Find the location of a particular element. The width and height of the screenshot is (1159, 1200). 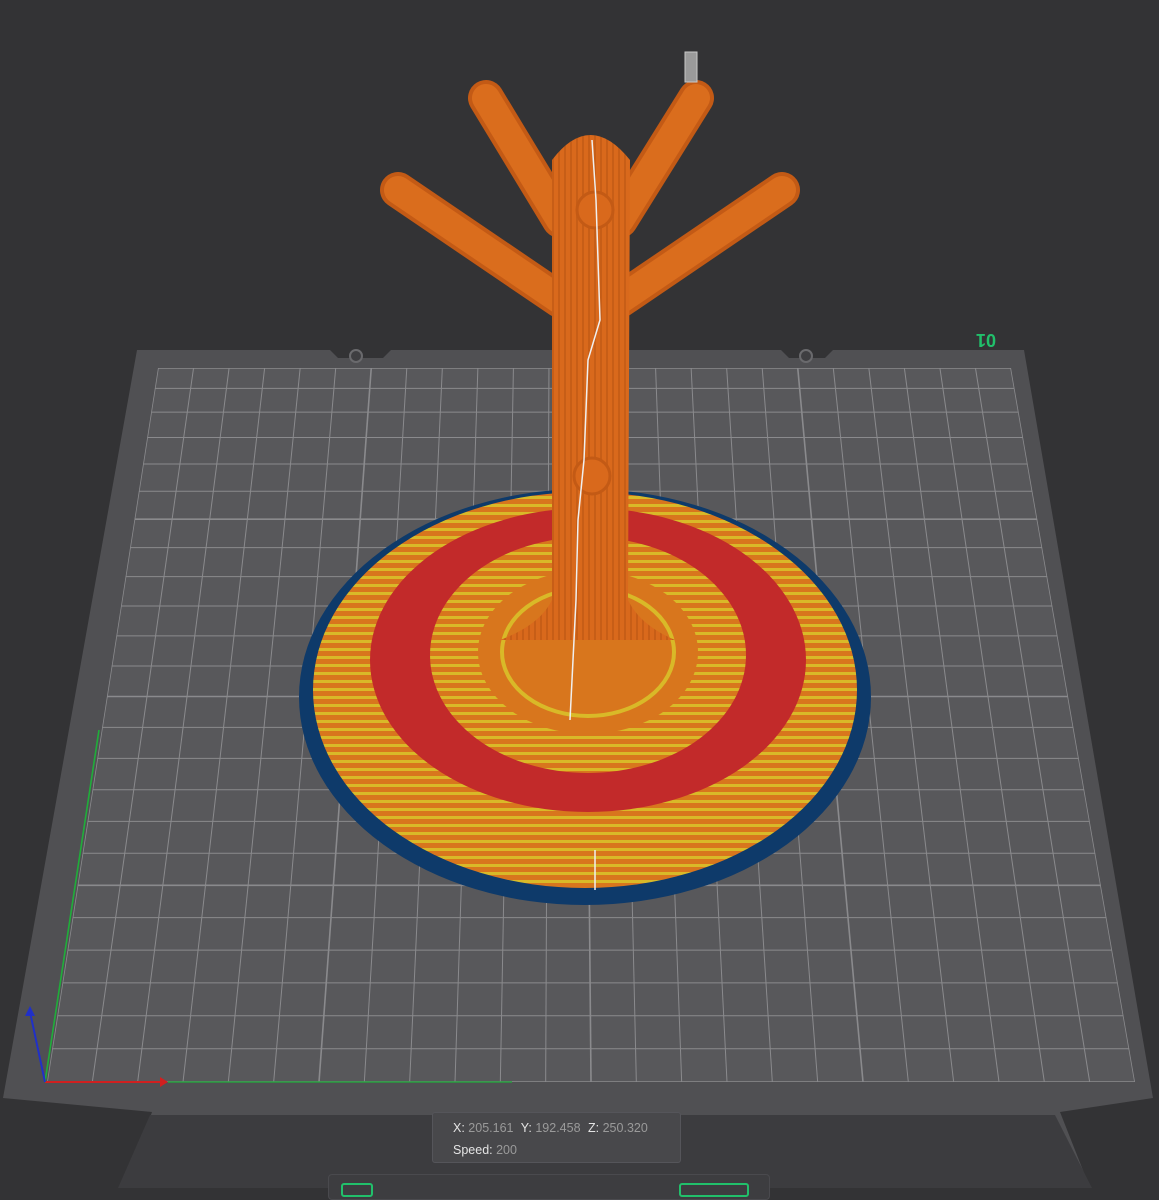

z-value: 250.320 is located at coordinates (625, 1128).